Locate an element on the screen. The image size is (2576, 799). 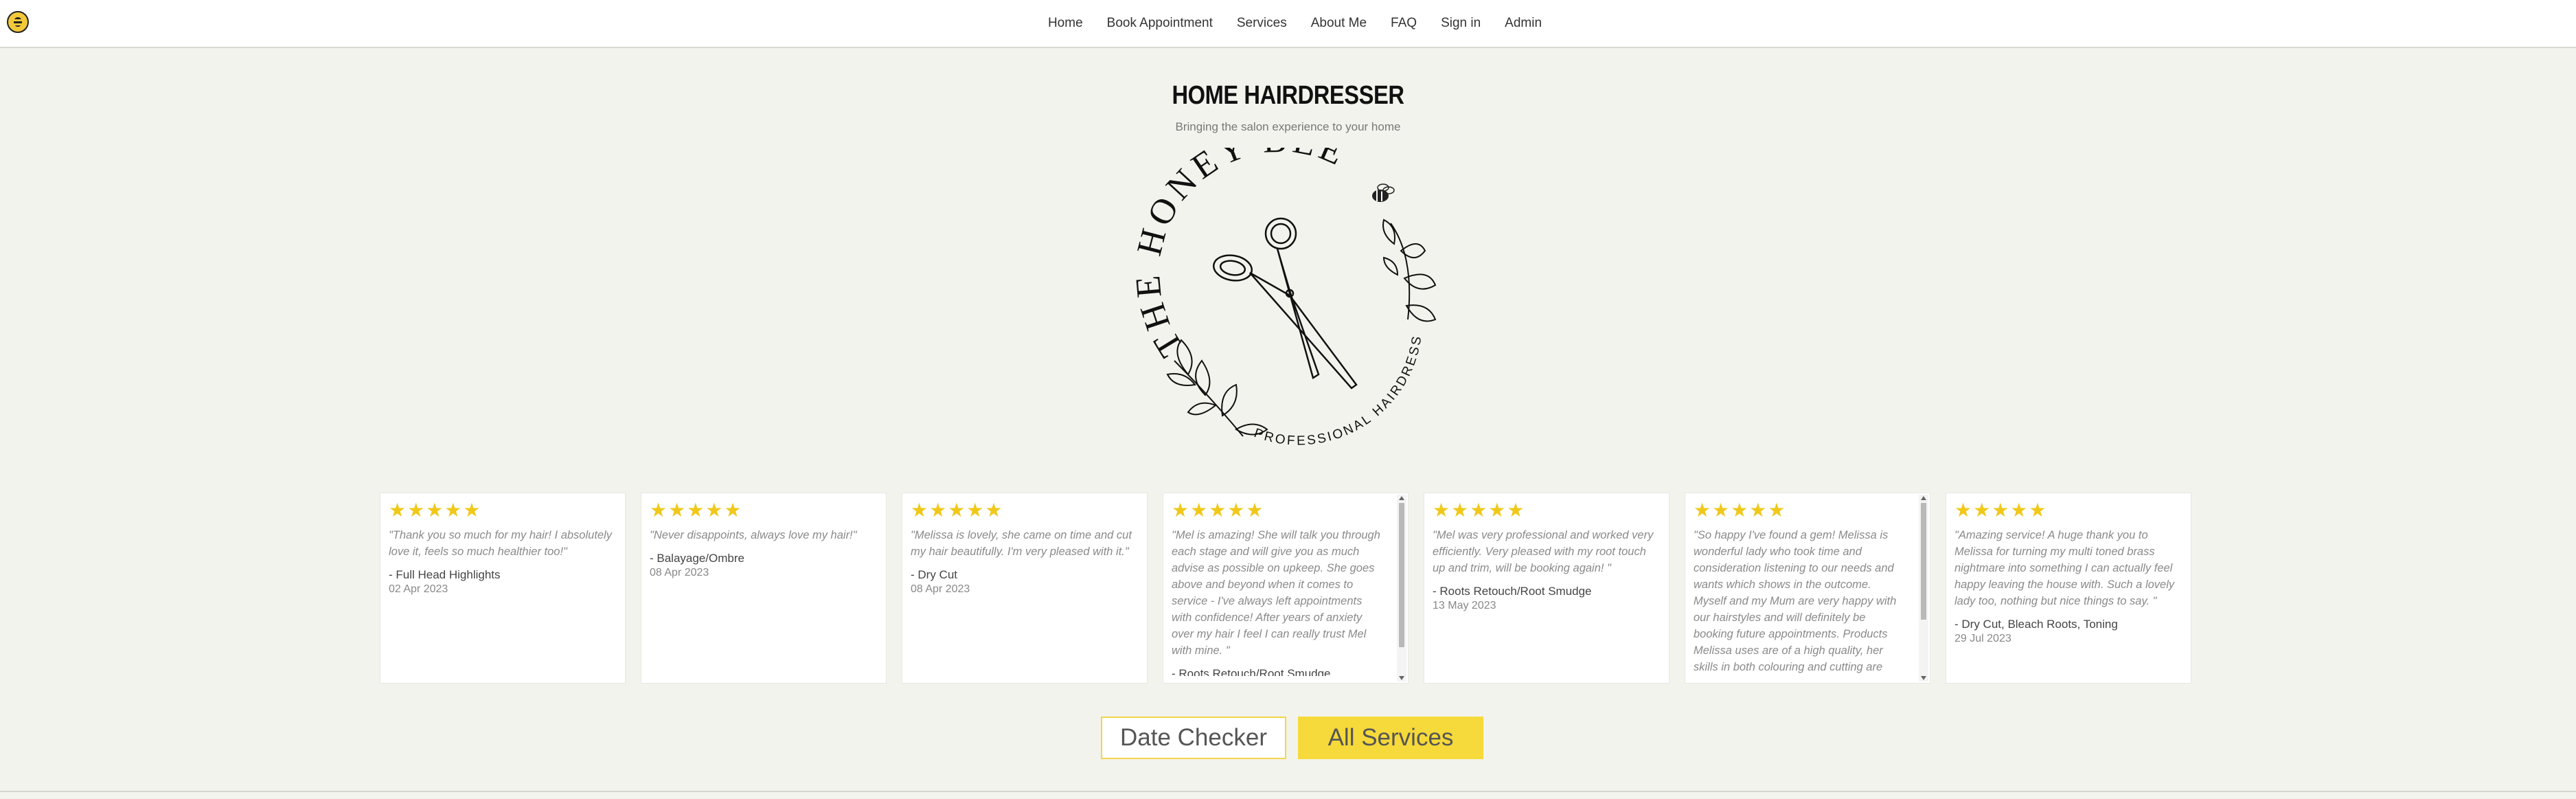
bee-icon is located at coordinates (1383, 192).